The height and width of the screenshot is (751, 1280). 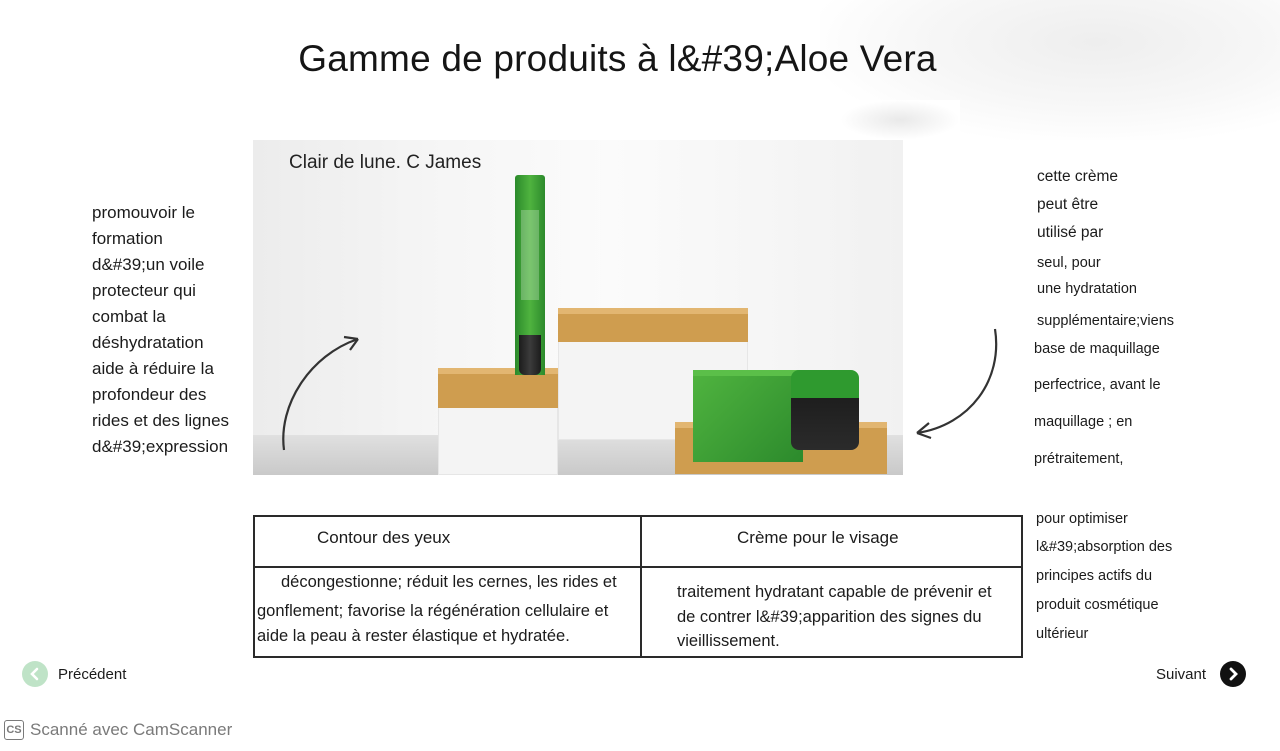 I want to click on left-line: rides et des lignes, so click(x=161, y=420).